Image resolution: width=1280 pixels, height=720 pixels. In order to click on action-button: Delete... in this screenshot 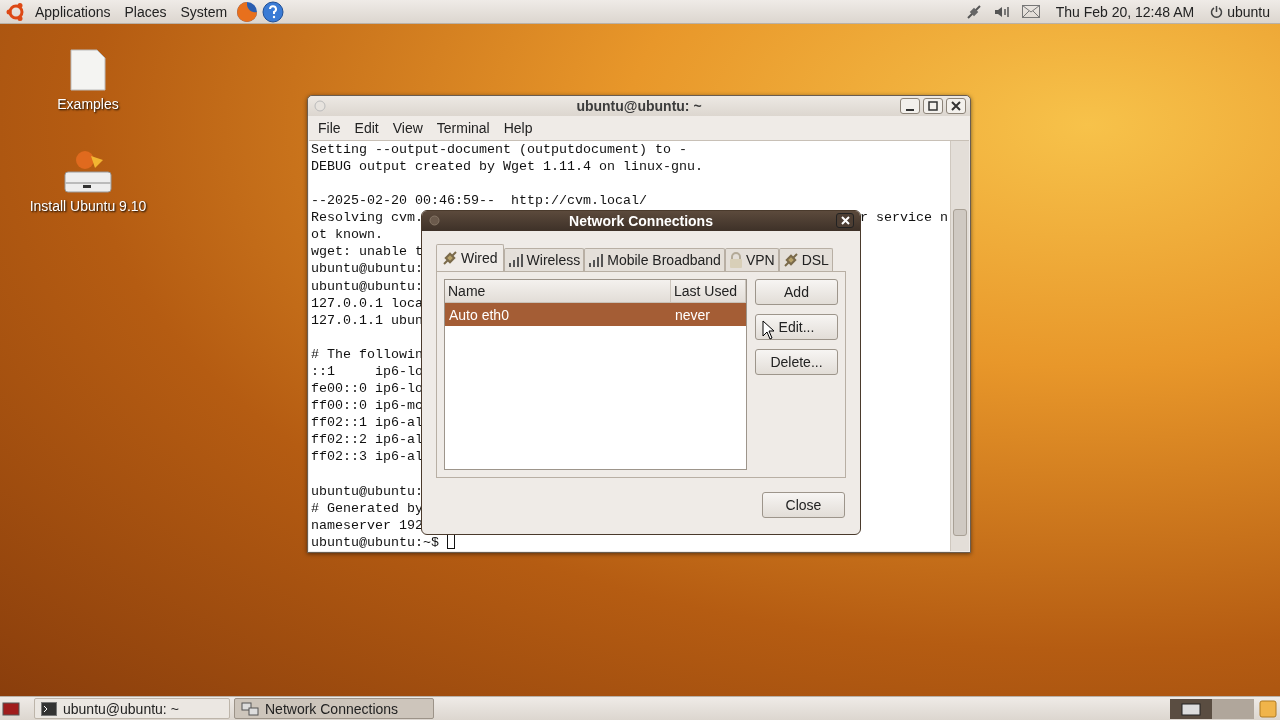, I will do `click(796, 362)`.